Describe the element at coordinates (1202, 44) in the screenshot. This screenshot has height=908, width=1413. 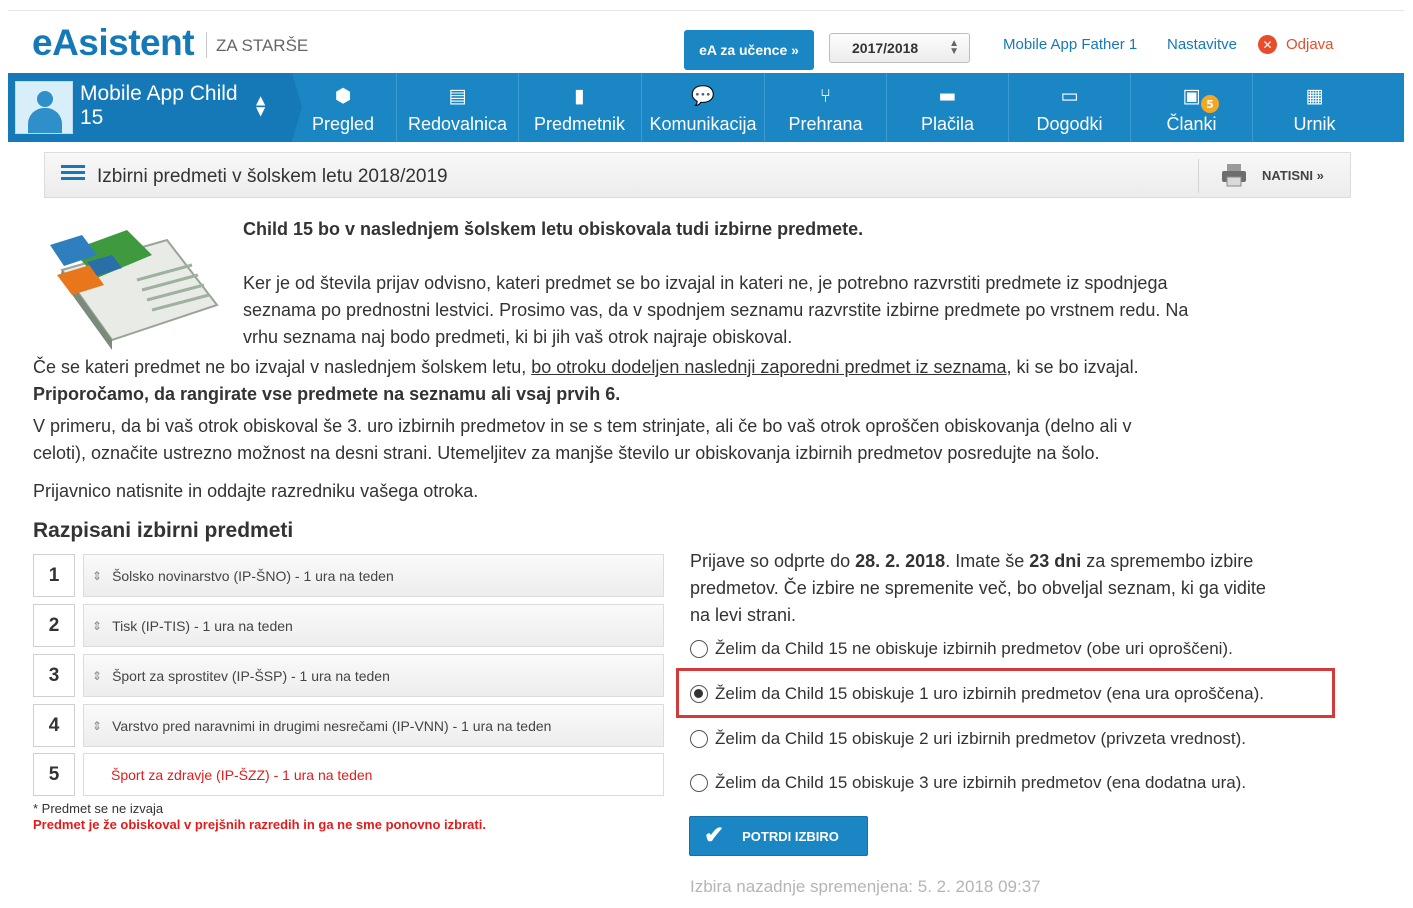
I see `settings-link: Nastavitve` at that location.